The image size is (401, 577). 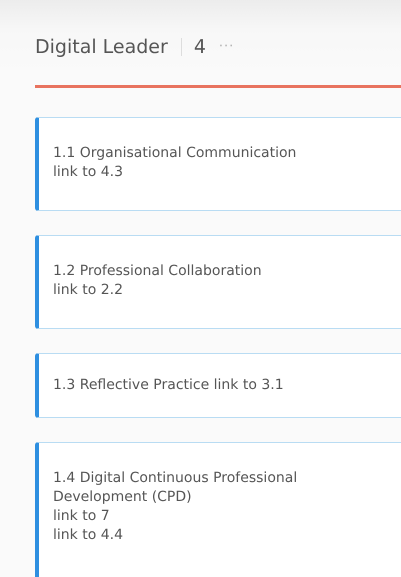 What do you see at coordinates (88, 535) in the screenshot?
I see `card-text: link to 4.4` at bounding box center [88, 535].